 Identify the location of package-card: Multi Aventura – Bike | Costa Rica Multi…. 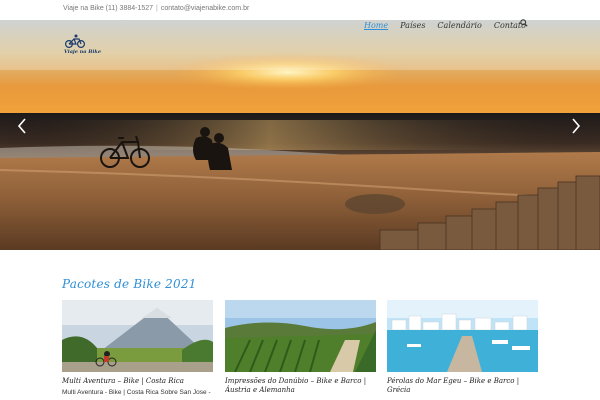
(137, 350).